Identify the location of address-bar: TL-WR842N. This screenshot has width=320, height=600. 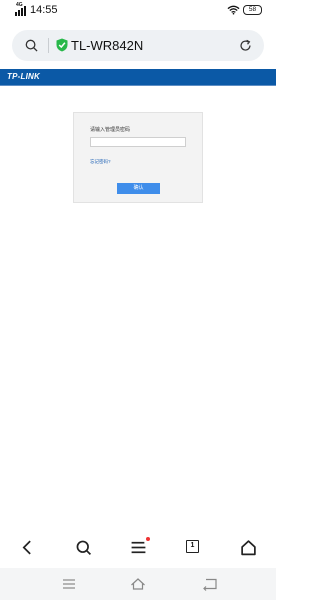
(138, 45).